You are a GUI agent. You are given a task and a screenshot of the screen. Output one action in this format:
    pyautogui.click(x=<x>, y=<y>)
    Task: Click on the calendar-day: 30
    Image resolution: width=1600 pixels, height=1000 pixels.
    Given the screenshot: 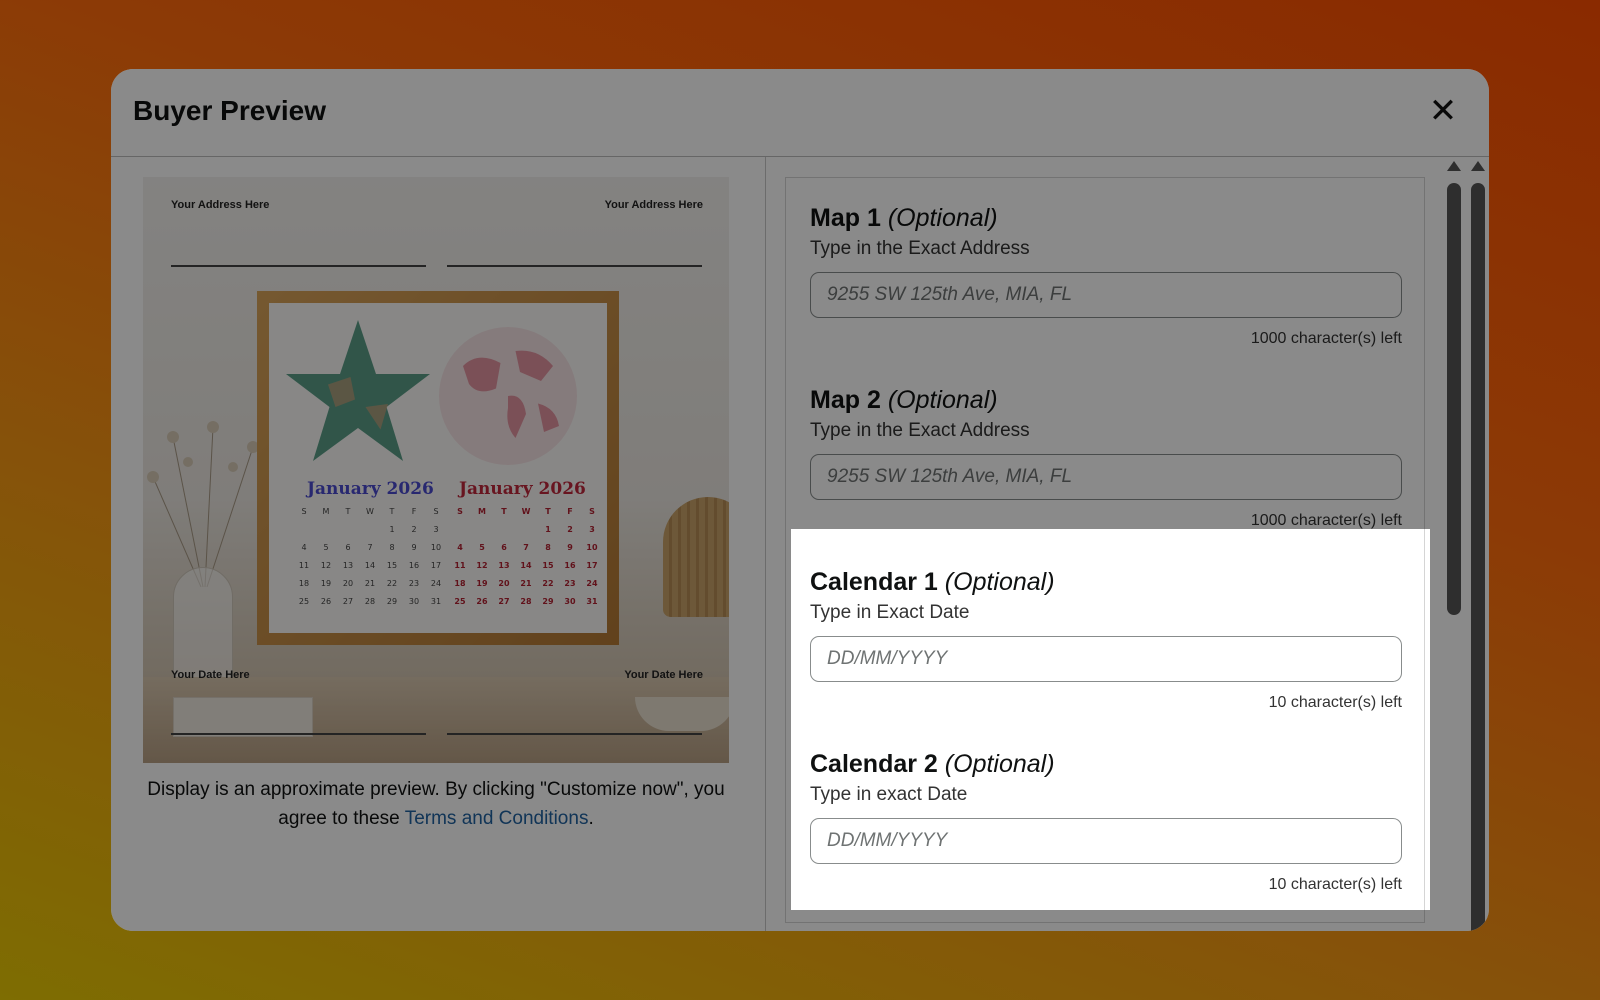 What is the action you would take?
    pyautogui.click(x=570, y=601)
    